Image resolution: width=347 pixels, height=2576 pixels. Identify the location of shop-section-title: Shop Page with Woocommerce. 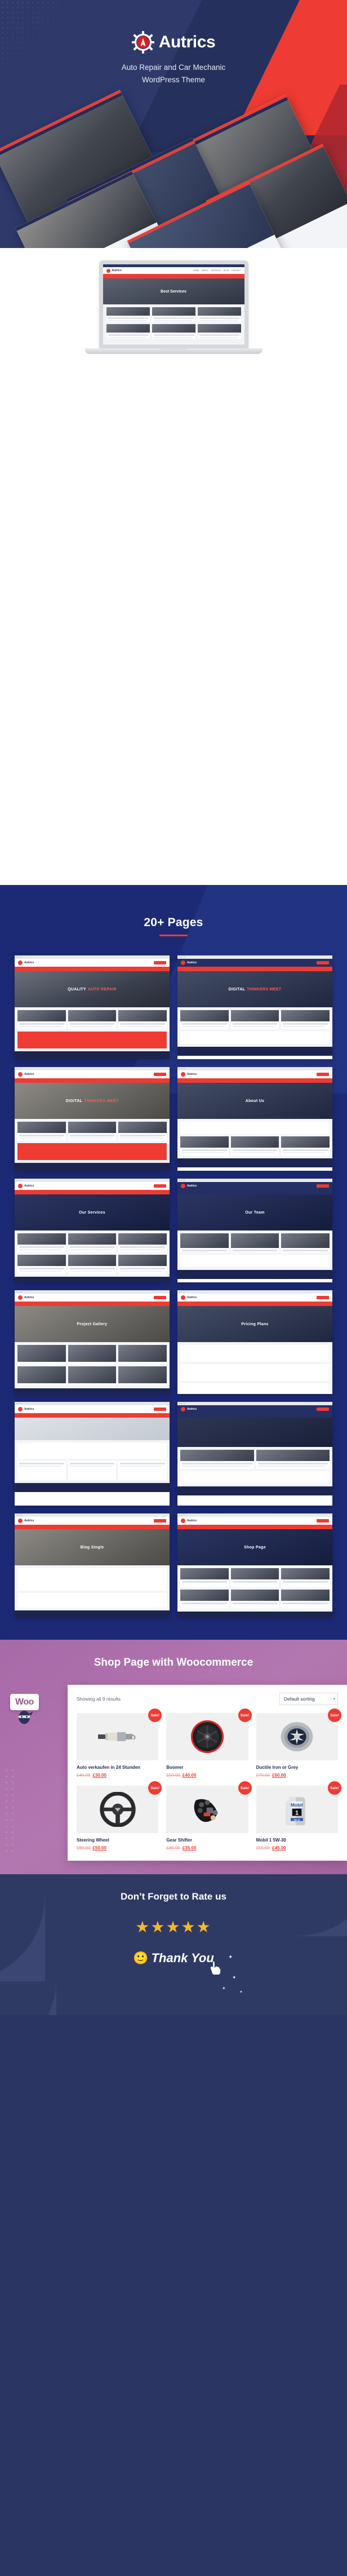
(173, 1662).